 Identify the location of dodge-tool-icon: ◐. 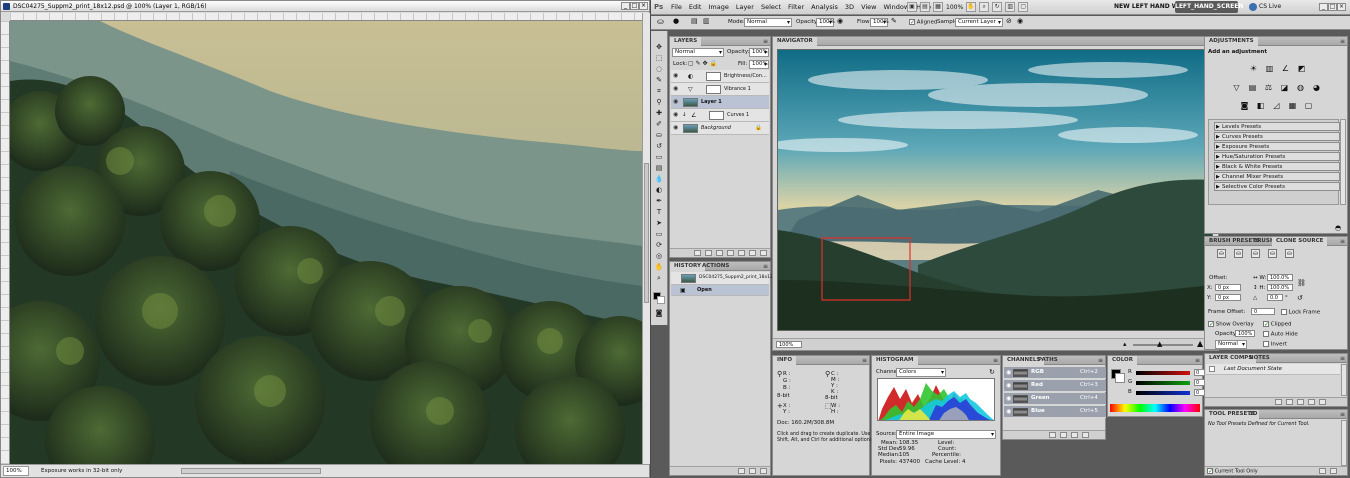
(659, 190).